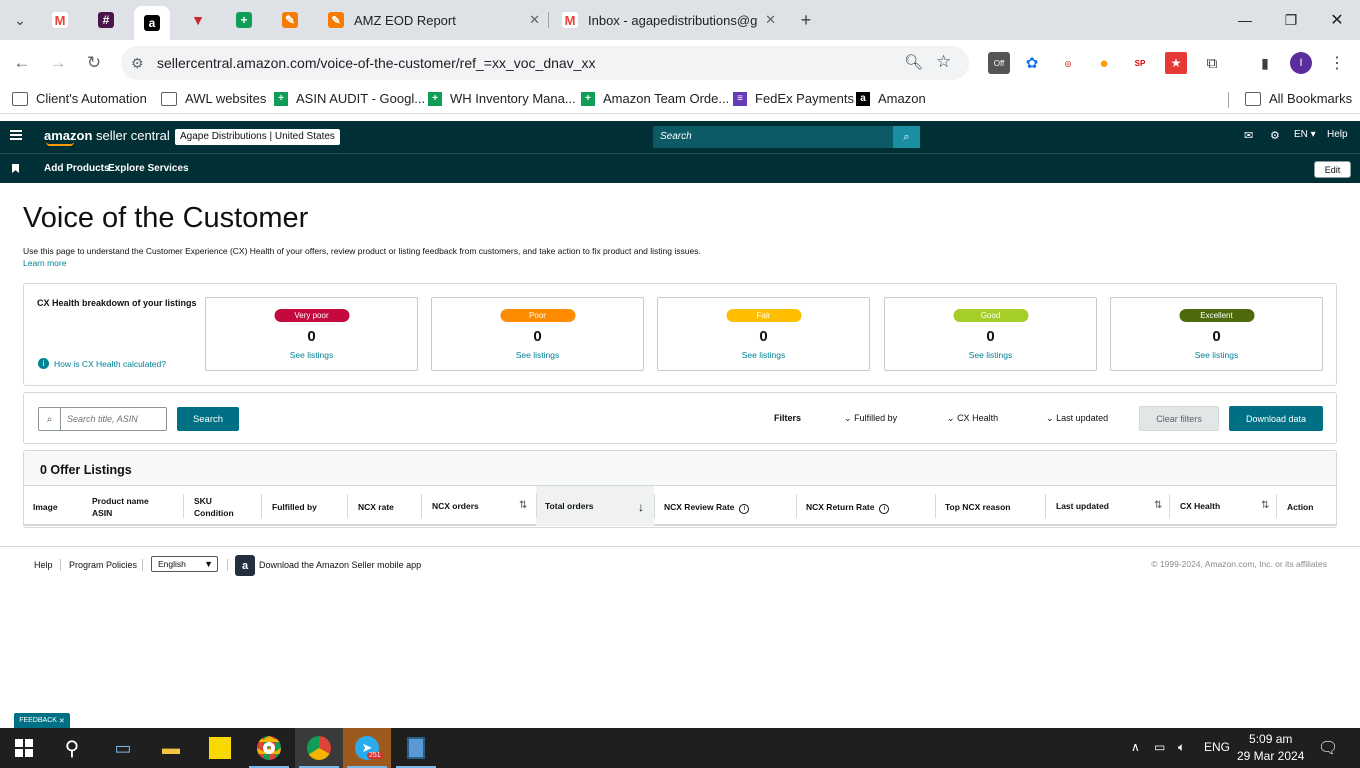 The image size is (1360, 768). I want to click on nav-explore-services: Explore Services, so click(148, 168).